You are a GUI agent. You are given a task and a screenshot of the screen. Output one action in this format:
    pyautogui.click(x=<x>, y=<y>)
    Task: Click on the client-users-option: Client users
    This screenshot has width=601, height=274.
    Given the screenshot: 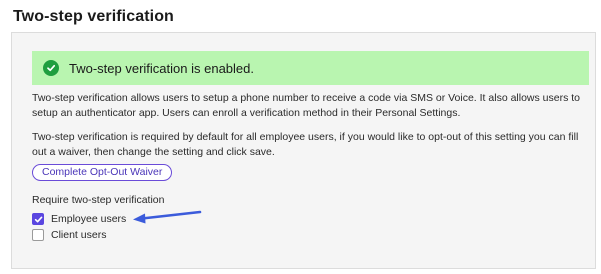 What is the action you would take?
    pyautogui.click(x=69, y=235)
    